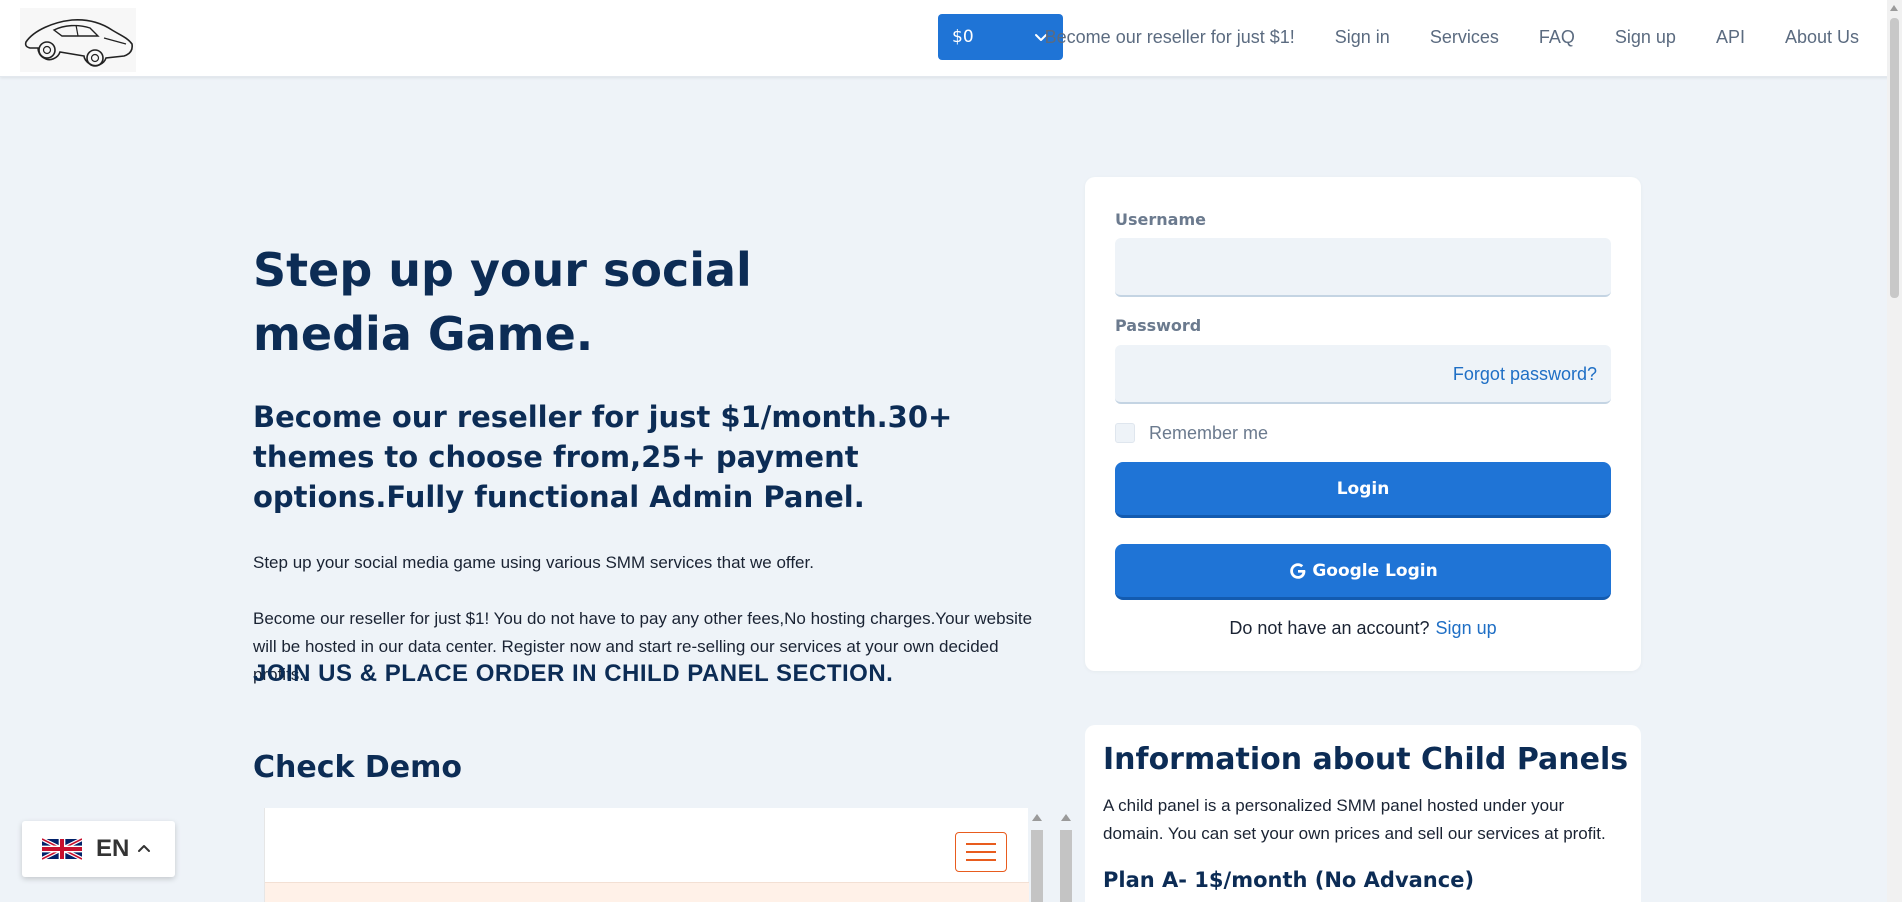 The width and height of the screenshot is (1902, 902). I want to click on no-account-text: Do not have an account?, so click(1329, 628).